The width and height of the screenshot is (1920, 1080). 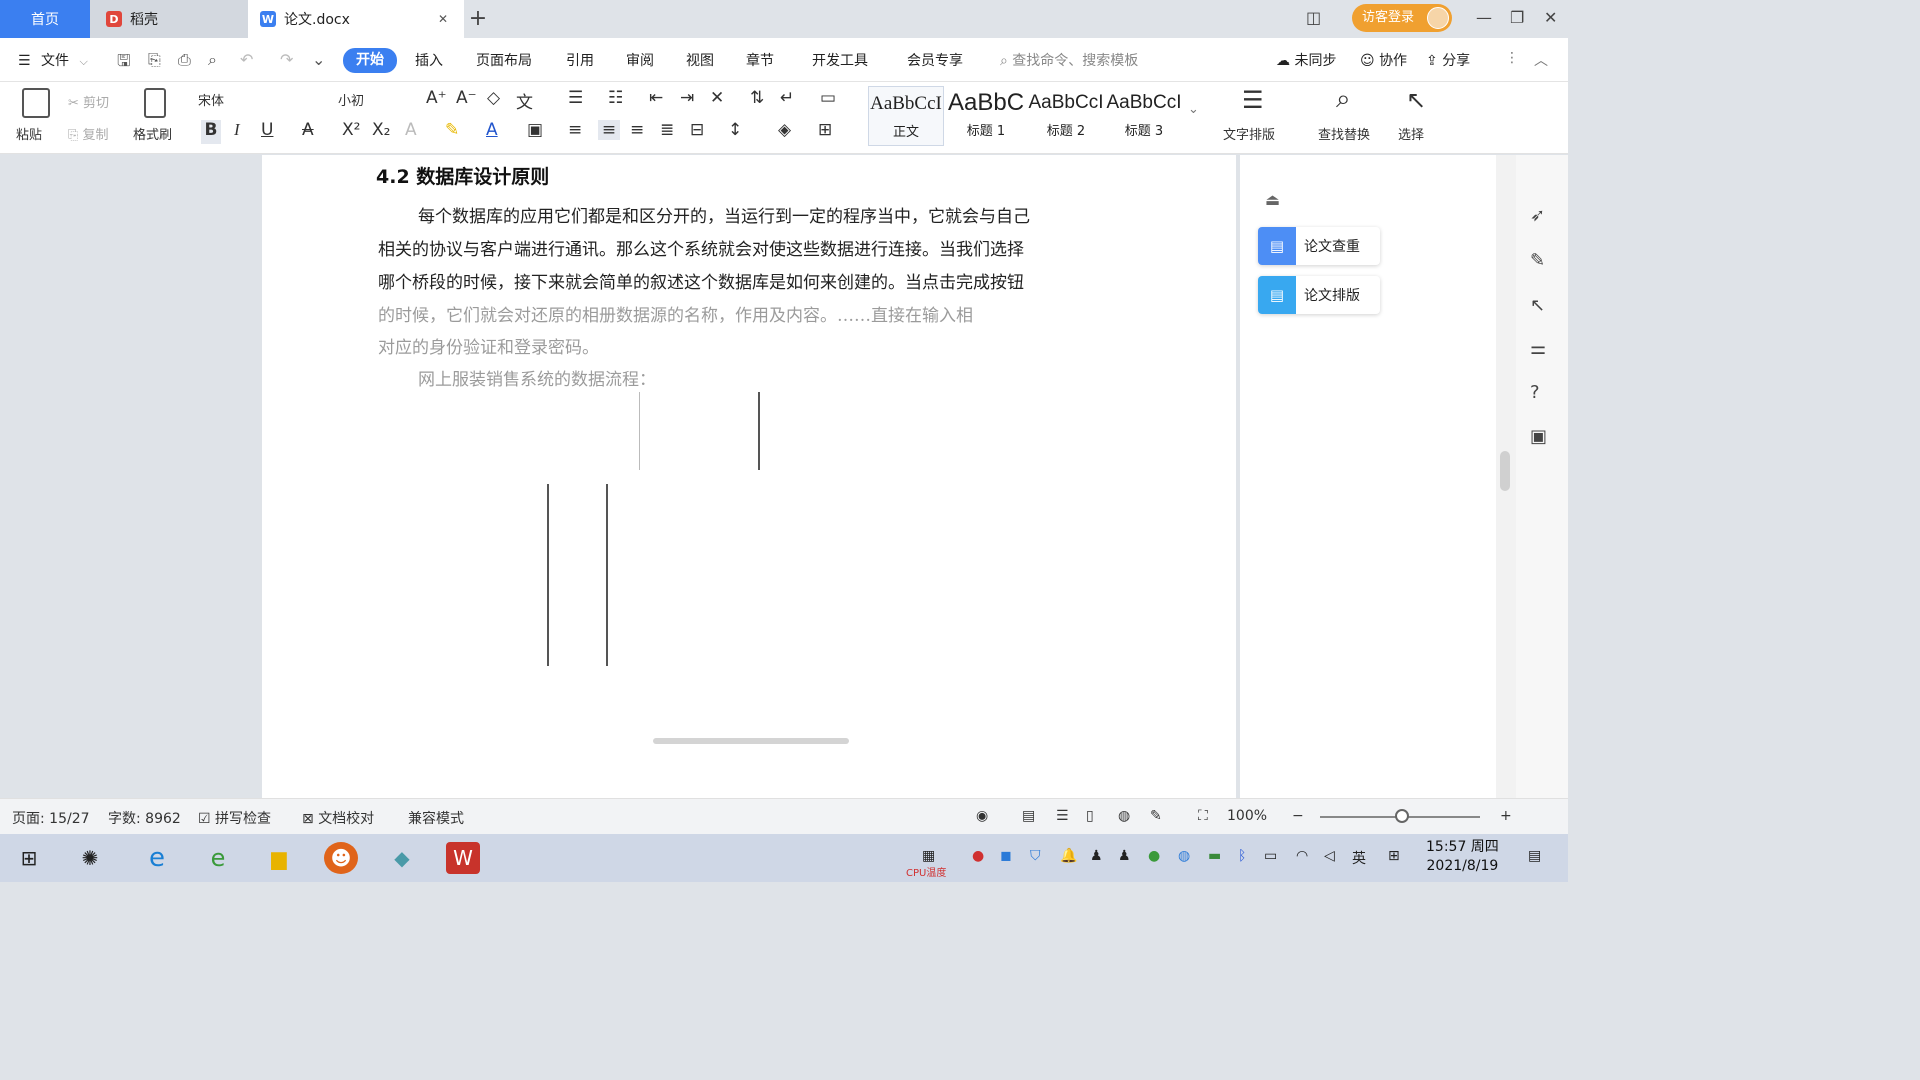 I want to click on vertical-scrollbar, so click(x=1506, y=476).